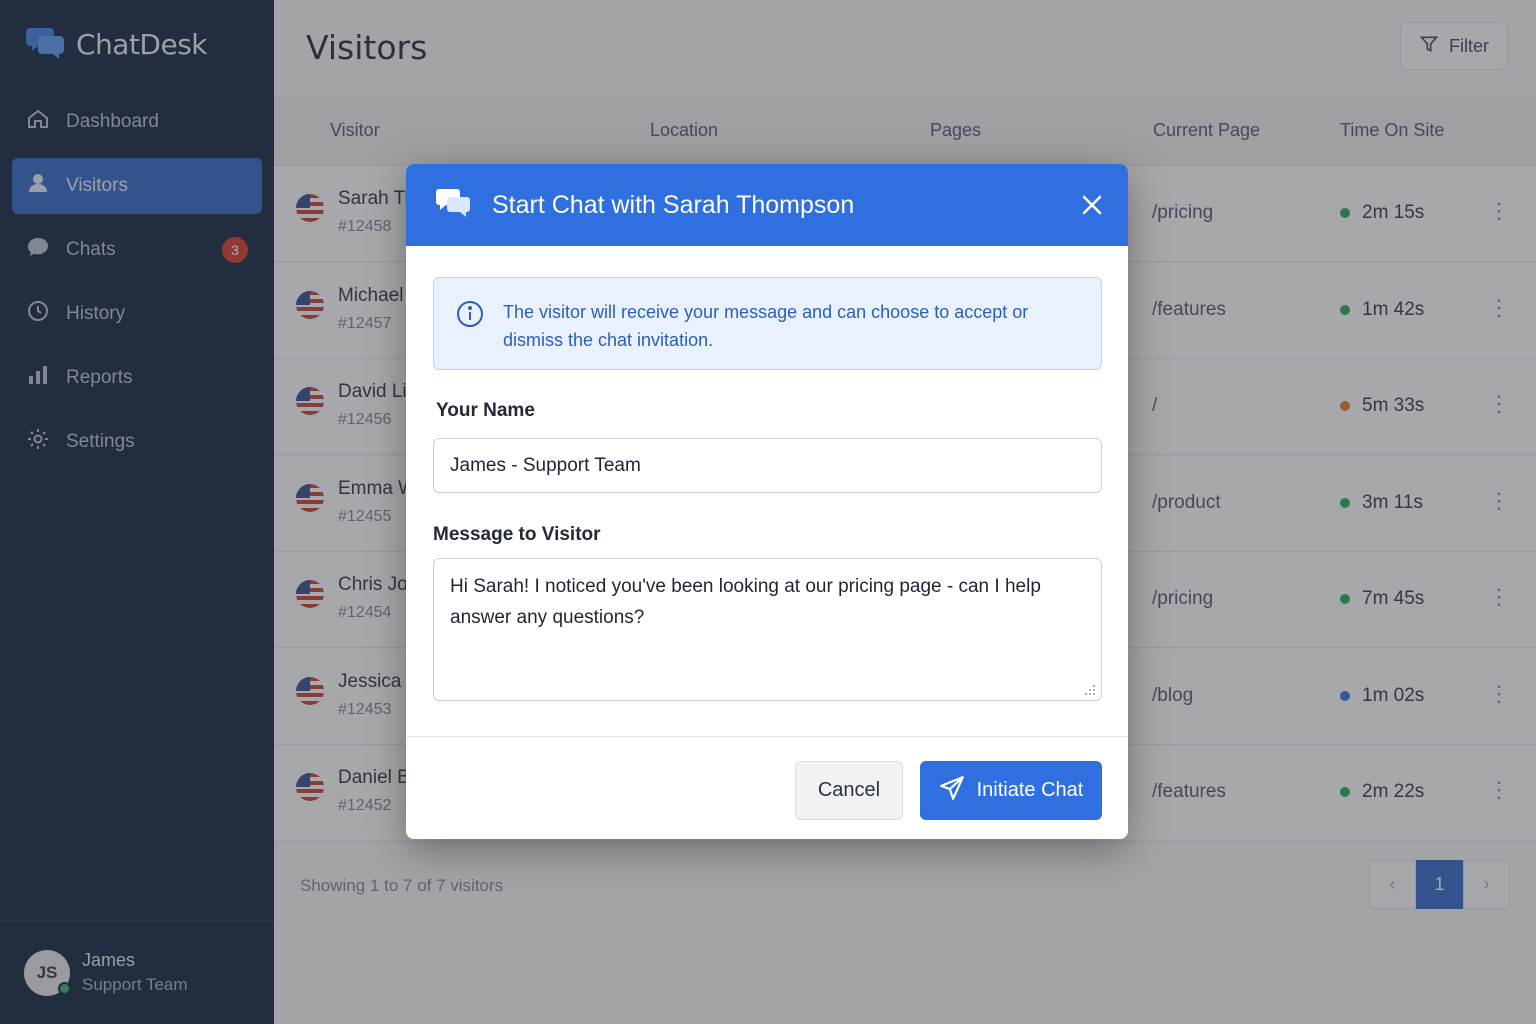 This screenshot has height=1024, width=1536. I want to click on initiate-chat-label: Initiate Chat, so click(1030, 790).